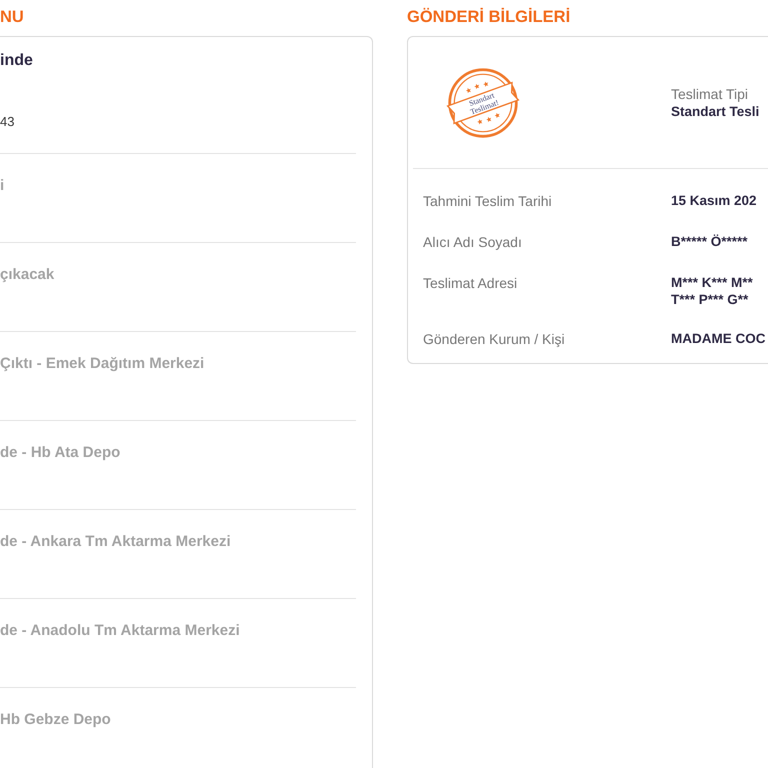 The width and height of the screenshot is (768, 768). Describe the element at coordinates (718, 338) in the screenshot. I see `field-value: MADAME COC` at that location.